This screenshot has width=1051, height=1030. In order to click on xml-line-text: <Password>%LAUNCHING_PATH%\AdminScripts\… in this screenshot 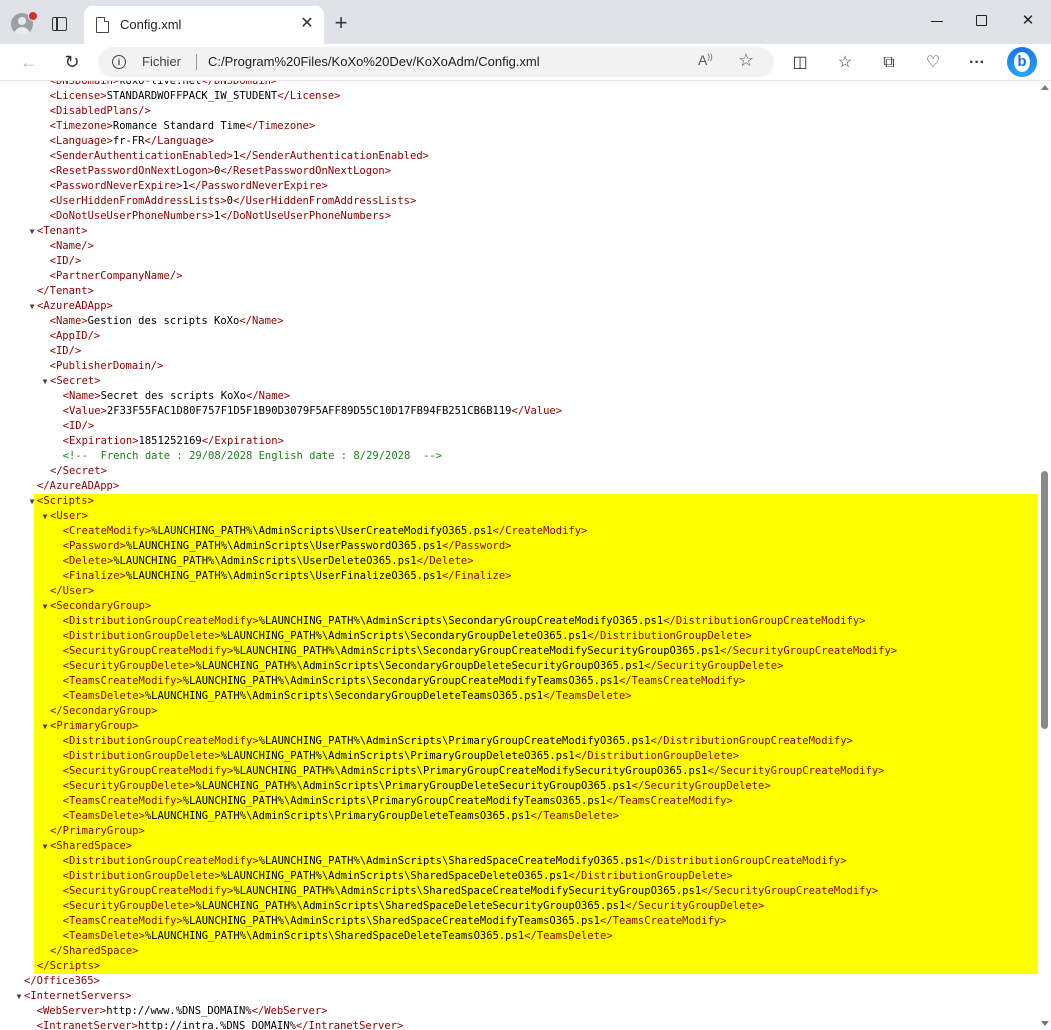, I will do `click(287, 546)`.